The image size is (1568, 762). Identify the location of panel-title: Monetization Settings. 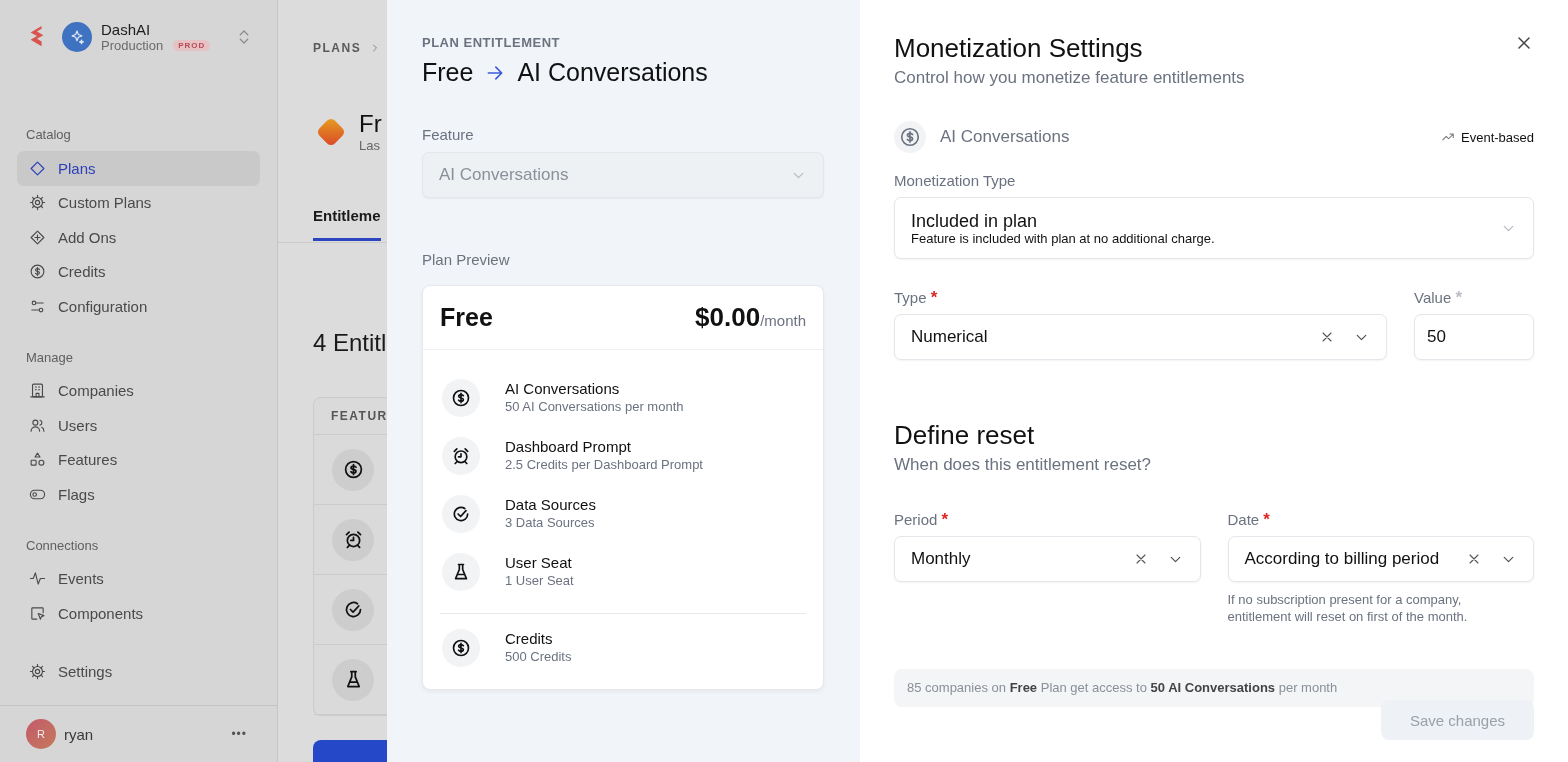
(1019, 48).